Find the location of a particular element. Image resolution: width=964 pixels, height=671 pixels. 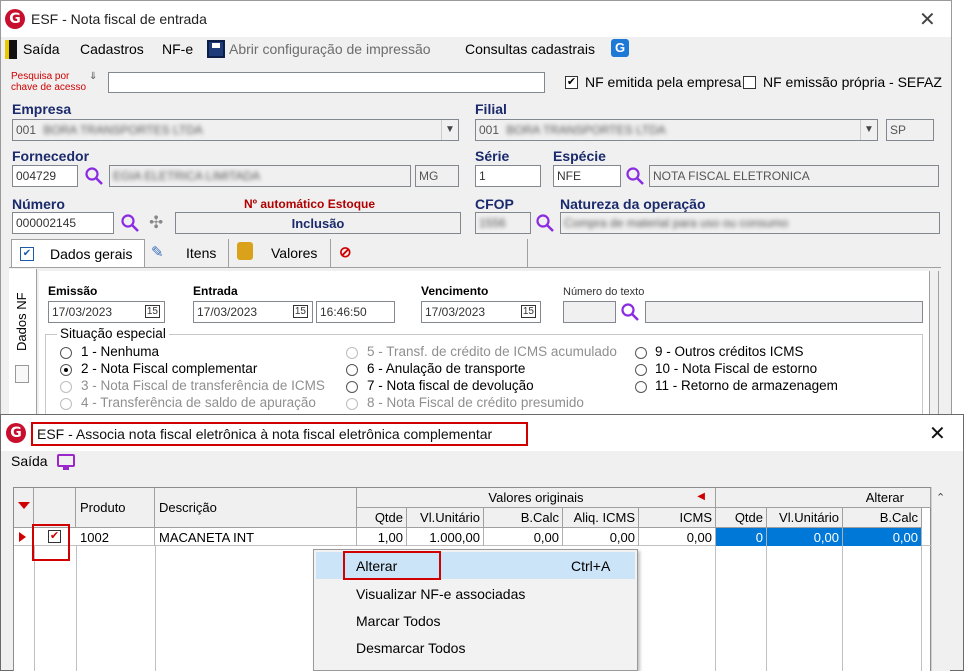

header-bcalc: B.Calc is located at coordinates (523, 518).